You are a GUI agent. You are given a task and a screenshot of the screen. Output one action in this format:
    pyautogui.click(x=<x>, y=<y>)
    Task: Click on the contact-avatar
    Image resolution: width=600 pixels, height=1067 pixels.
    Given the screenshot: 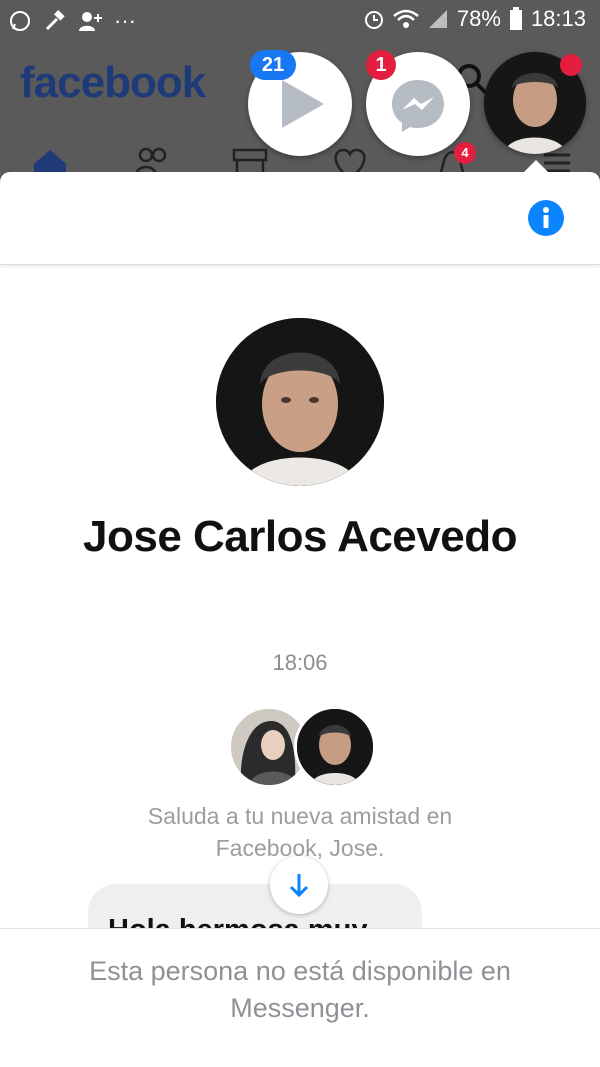 What is the action you would take?
    pyautogui.click(x=335, y=747)
    